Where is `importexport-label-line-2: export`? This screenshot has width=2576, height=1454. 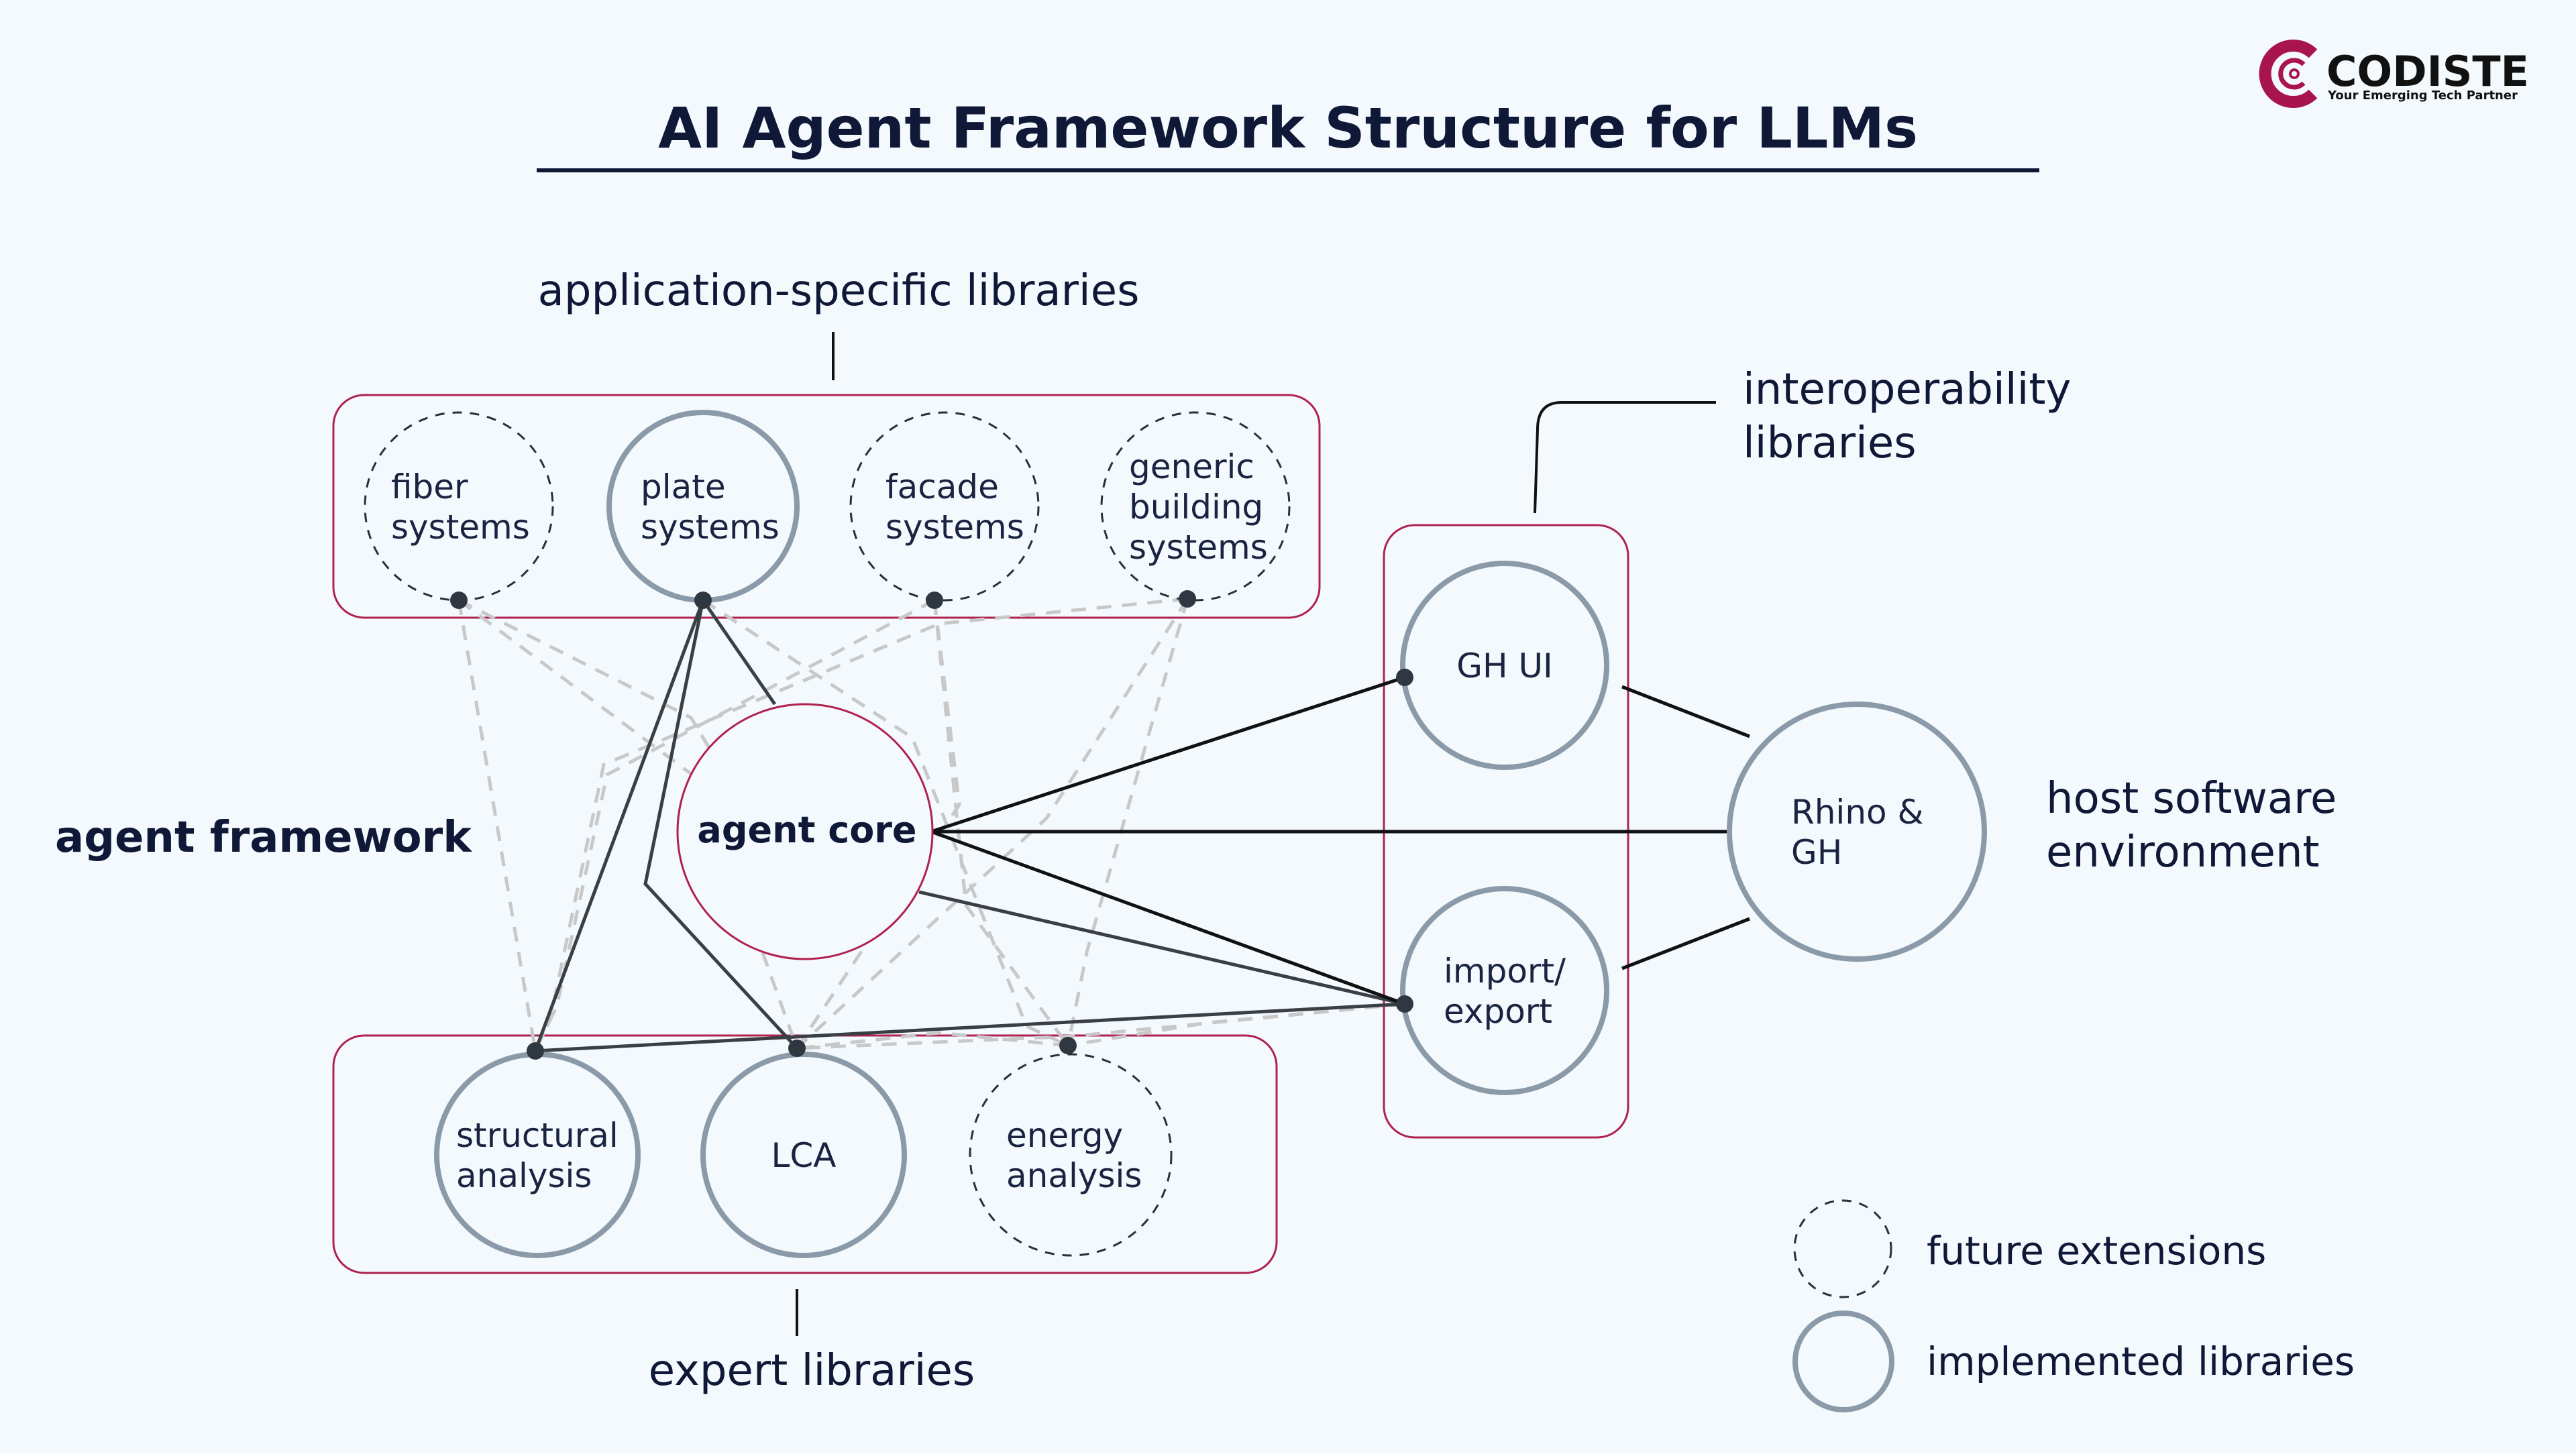 importexport-label-line-2: export is located at coordinates (1498, 1011).